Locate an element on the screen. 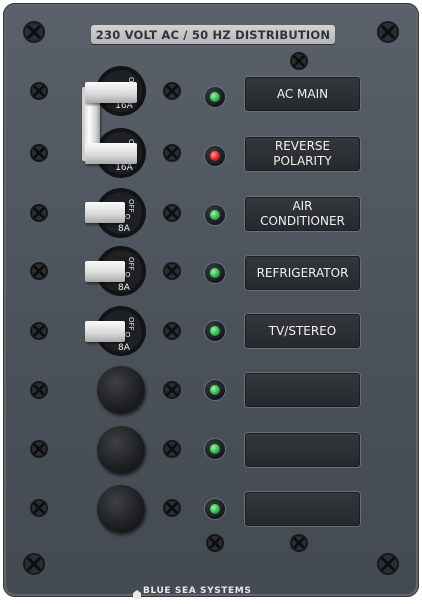 The image size is (422, 604). panel-title: 230 VOLT AC / 50 HZ DISTRIBUTION is located at coordinates (213, 34).